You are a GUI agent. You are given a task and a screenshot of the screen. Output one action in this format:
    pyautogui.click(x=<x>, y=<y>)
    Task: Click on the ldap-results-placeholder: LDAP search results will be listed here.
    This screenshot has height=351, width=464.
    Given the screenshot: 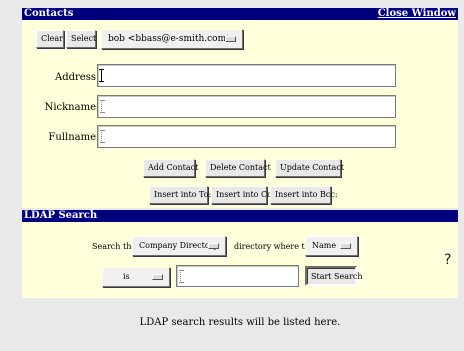 What is the action you would take?
    pyautogui.click(x=240, y=322)
    